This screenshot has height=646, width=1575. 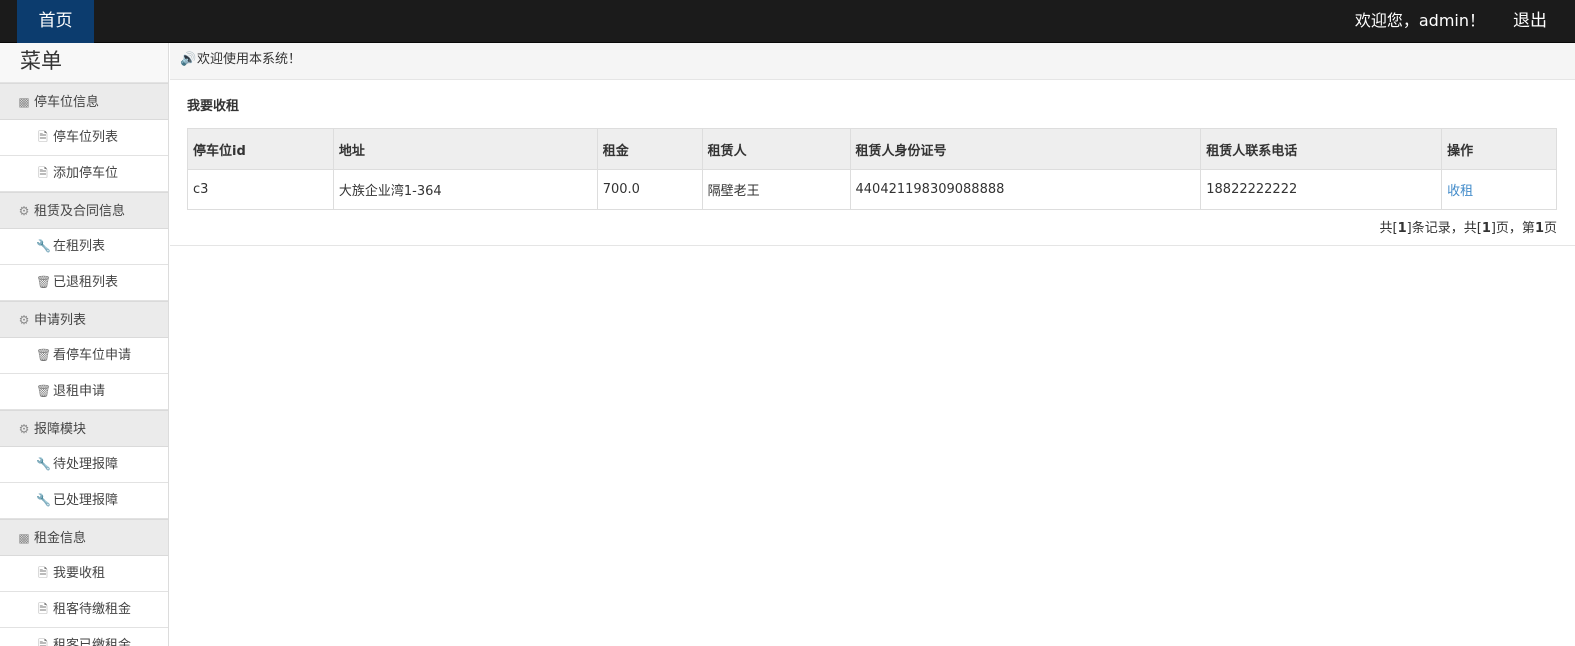 What do you see at coordinates (84, 637) in the screenshot?
I see `menu-item-paid-rent: 🗎 租客已缴租金` at bounding box center [84, 637].